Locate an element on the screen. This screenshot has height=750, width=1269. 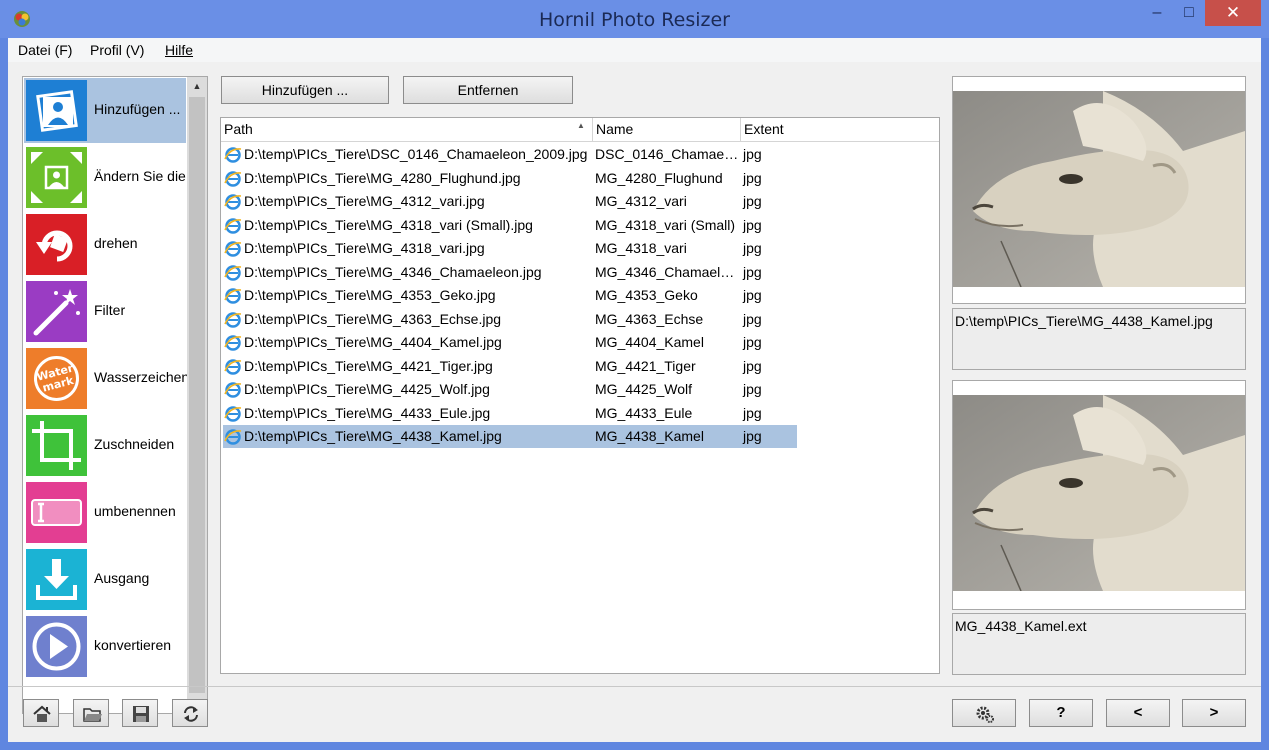
maximize-button: □ is located at coordinates (1189, 13).